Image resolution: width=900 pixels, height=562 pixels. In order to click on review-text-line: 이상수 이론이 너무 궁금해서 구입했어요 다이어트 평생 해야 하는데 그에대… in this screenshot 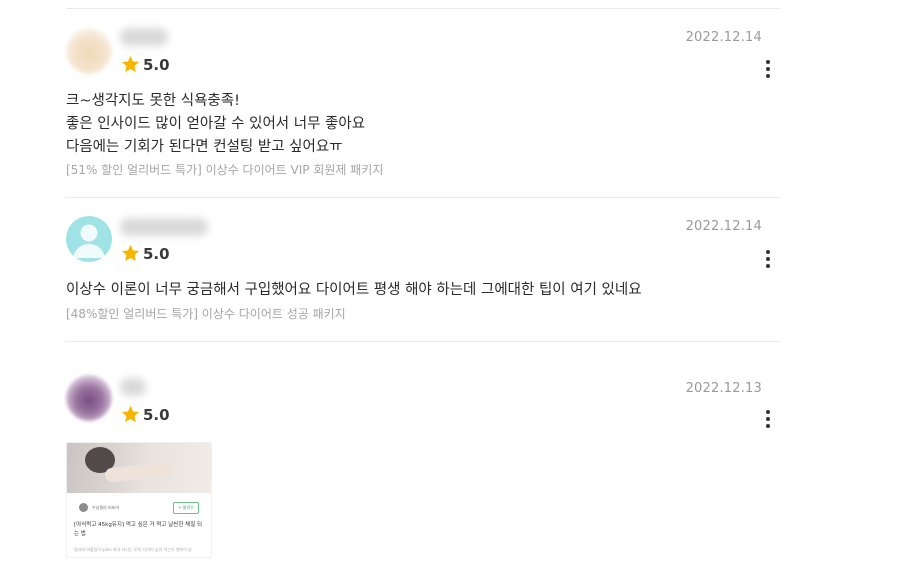, I will do `click(354, 290)`.